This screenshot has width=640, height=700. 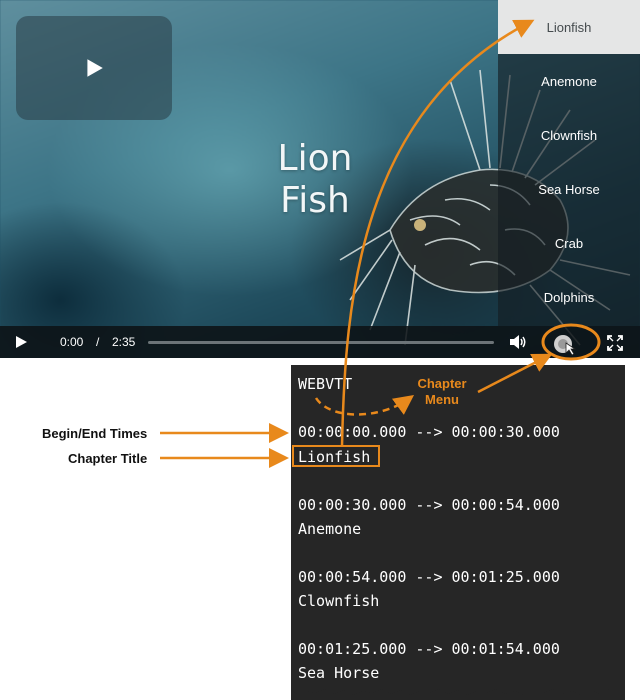 I want to click on cue-timing: 00:00:30.000 --> 00:00:54.000, so click(x=429, y=505).